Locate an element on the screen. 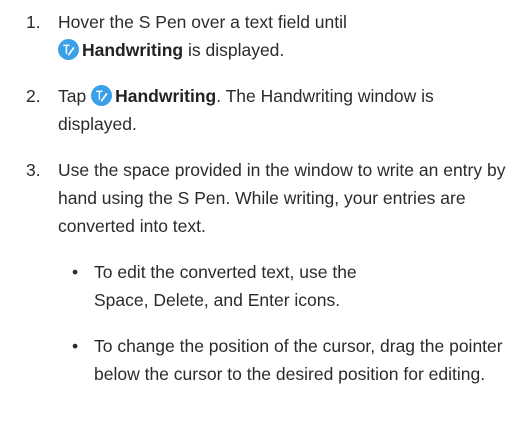 This screenshot has height=434, width=528. step-number: 3. is located at coordinates (33, 170).